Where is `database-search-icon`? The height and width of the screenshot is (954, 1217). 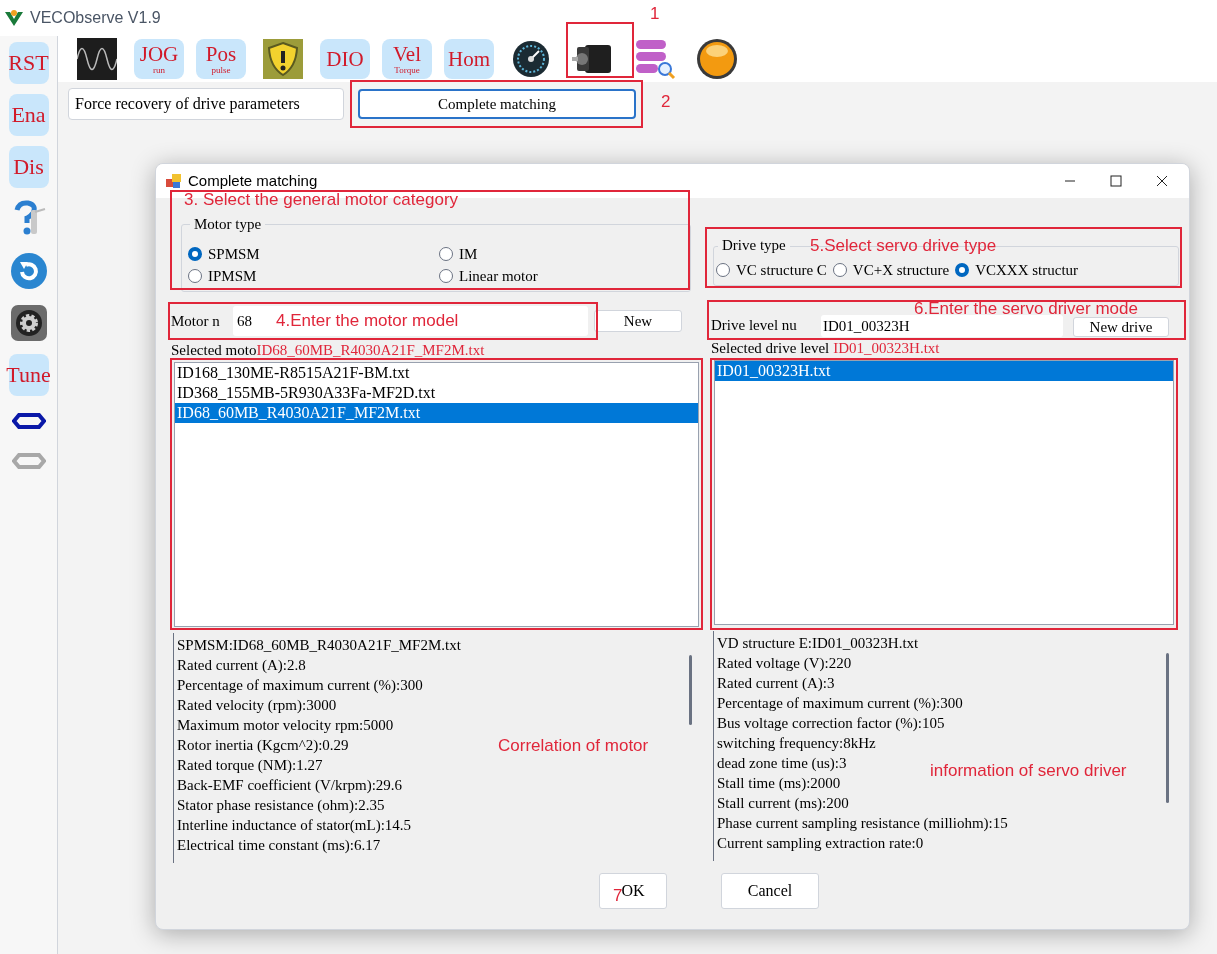 database-search-icon is located at coordinates (655, 59).